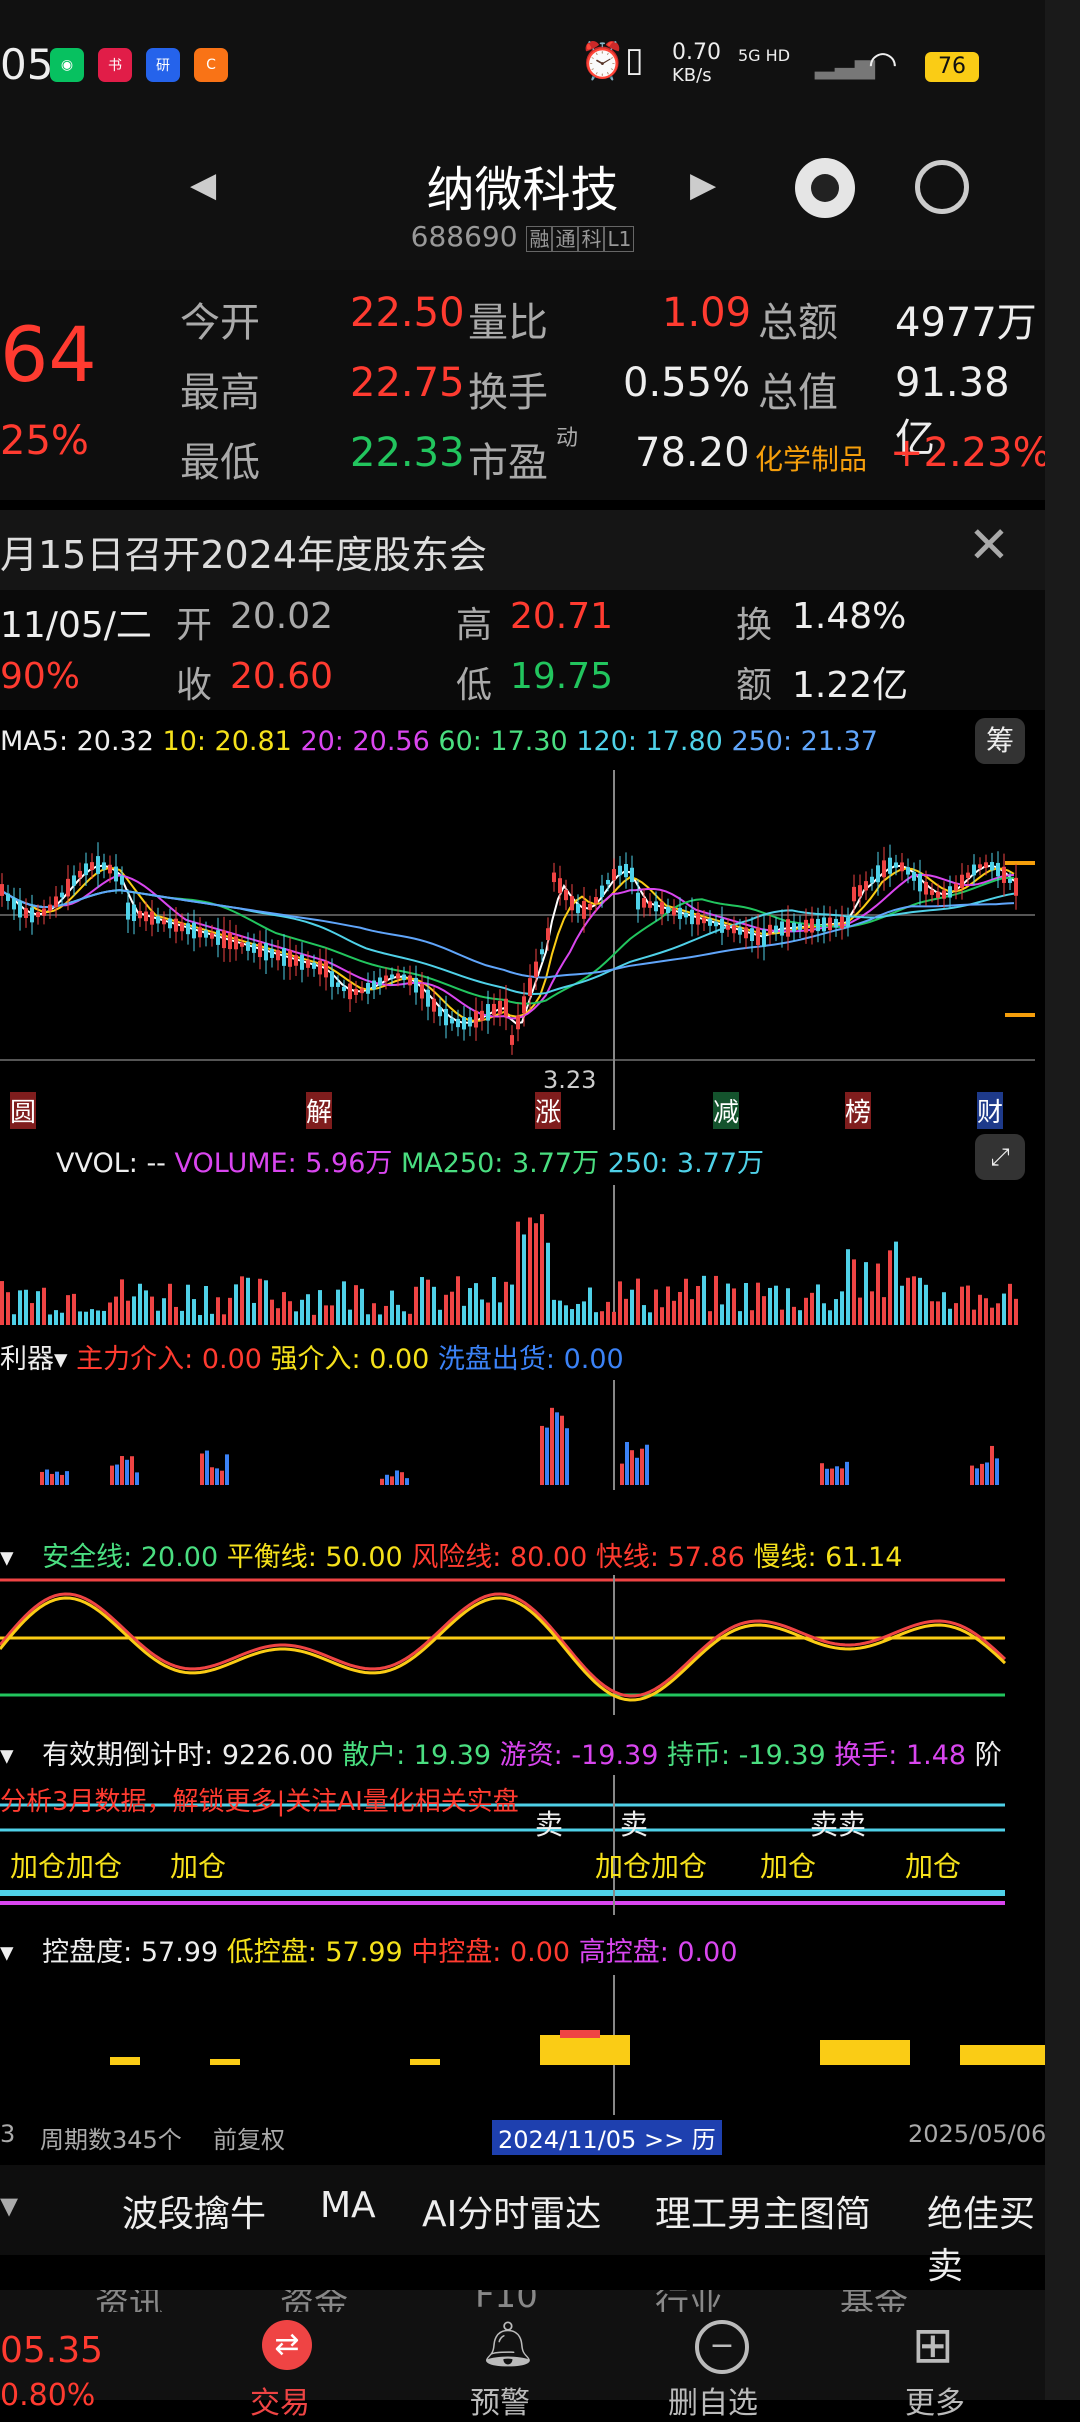  What do you see at coordinates (883, 64) in the screenshot?
I see `wifi-icon: ◠` at bounding box center [883, 64].